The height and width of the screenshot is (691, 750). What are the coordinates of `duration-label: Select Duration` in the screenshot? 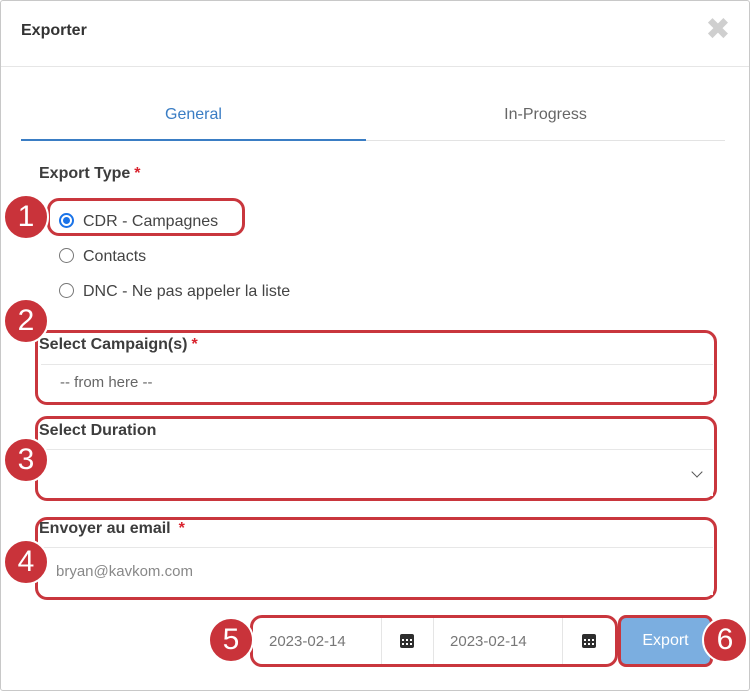 It's located at (98, 430).